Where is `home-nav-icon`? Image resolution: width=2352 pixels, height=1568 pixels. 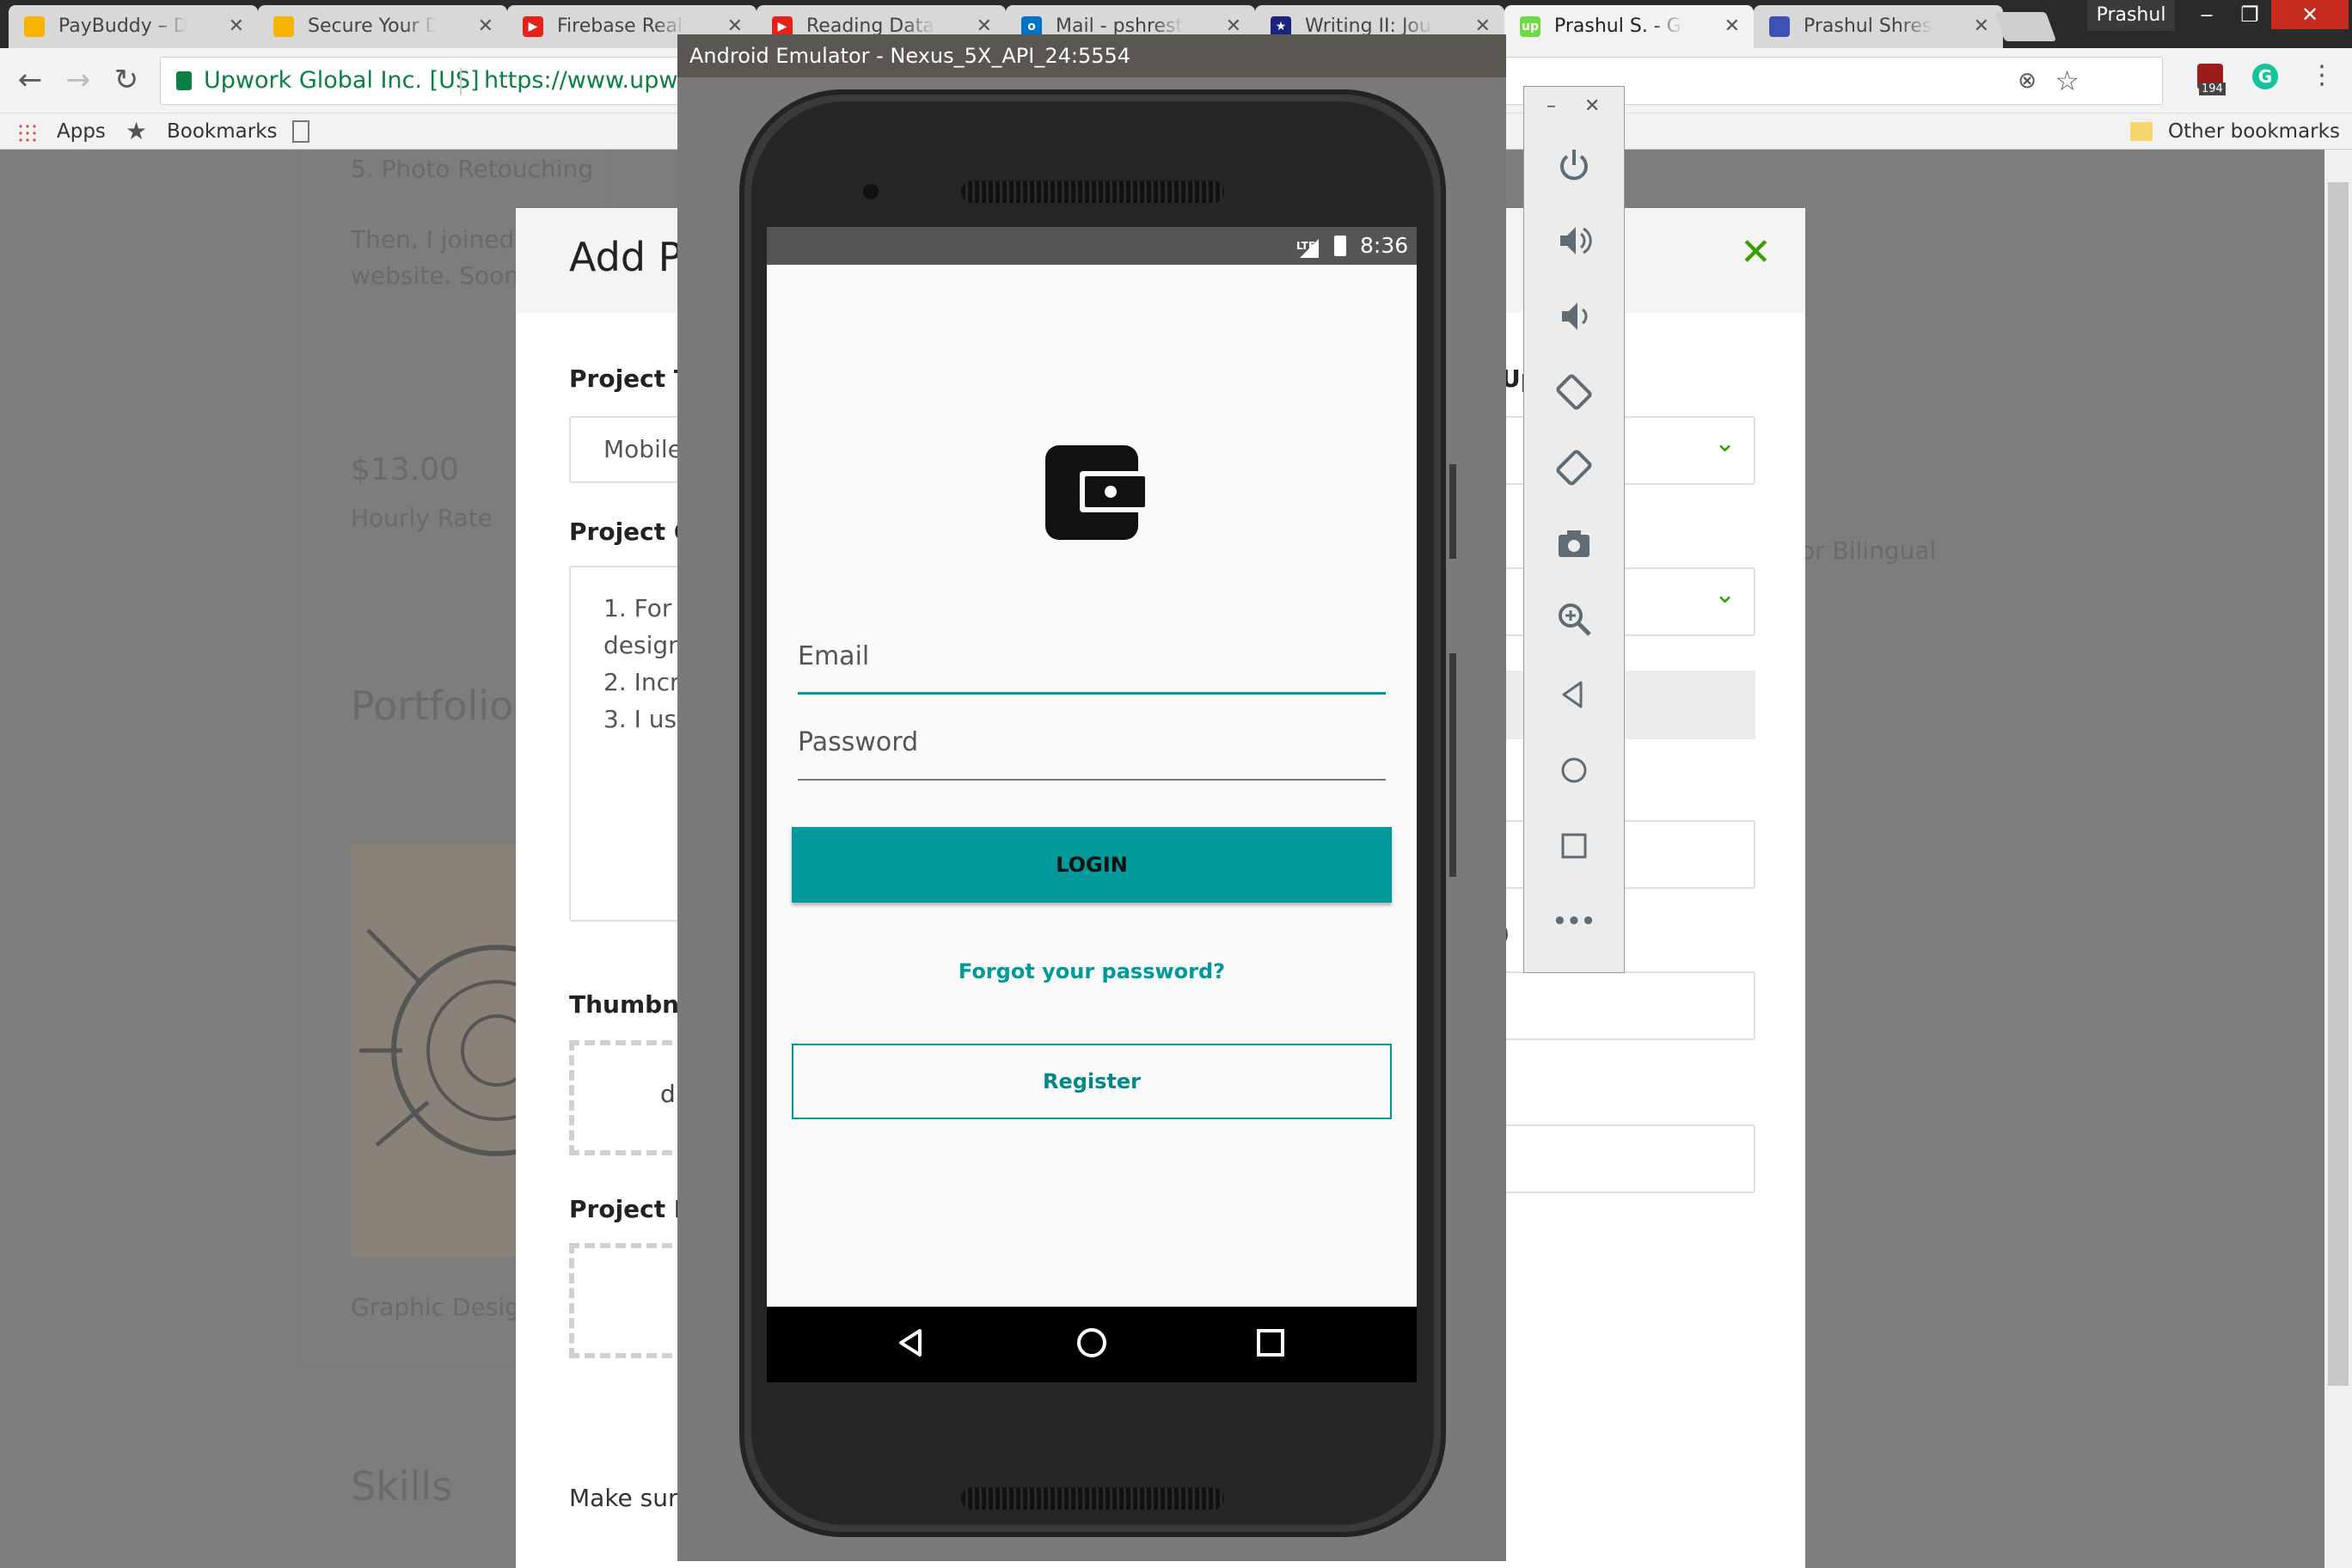 home-nav-icon is located at coordinates (1092, 1343).